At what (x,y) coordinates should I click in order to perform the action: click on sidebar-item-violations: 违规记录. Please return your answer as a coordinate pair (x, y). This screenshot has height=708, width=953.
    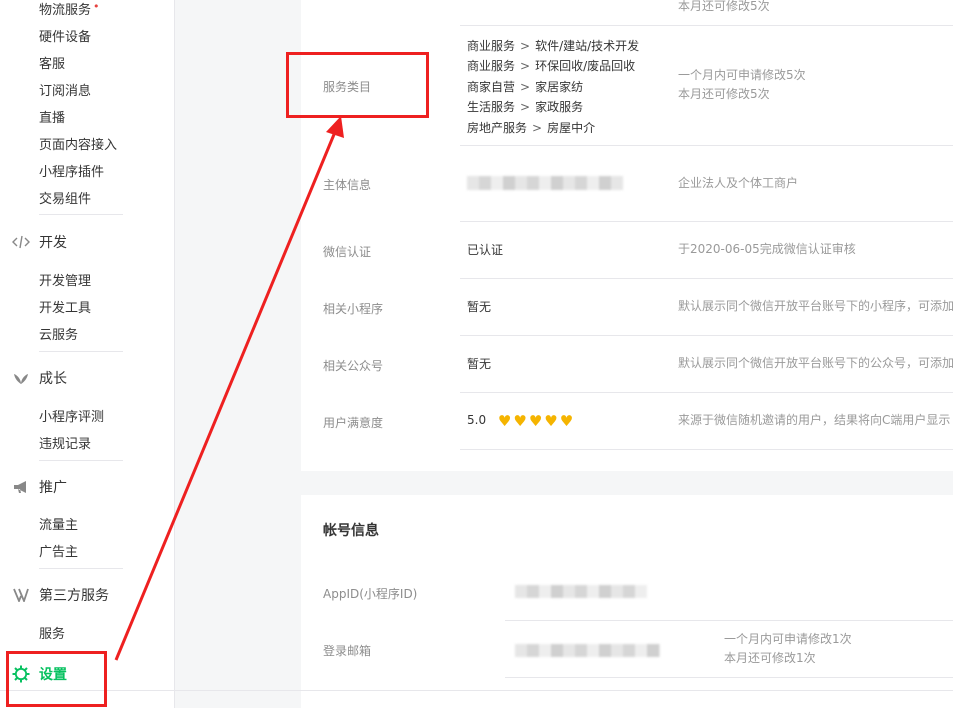
    Looking at the image, I should click on (65, 442).